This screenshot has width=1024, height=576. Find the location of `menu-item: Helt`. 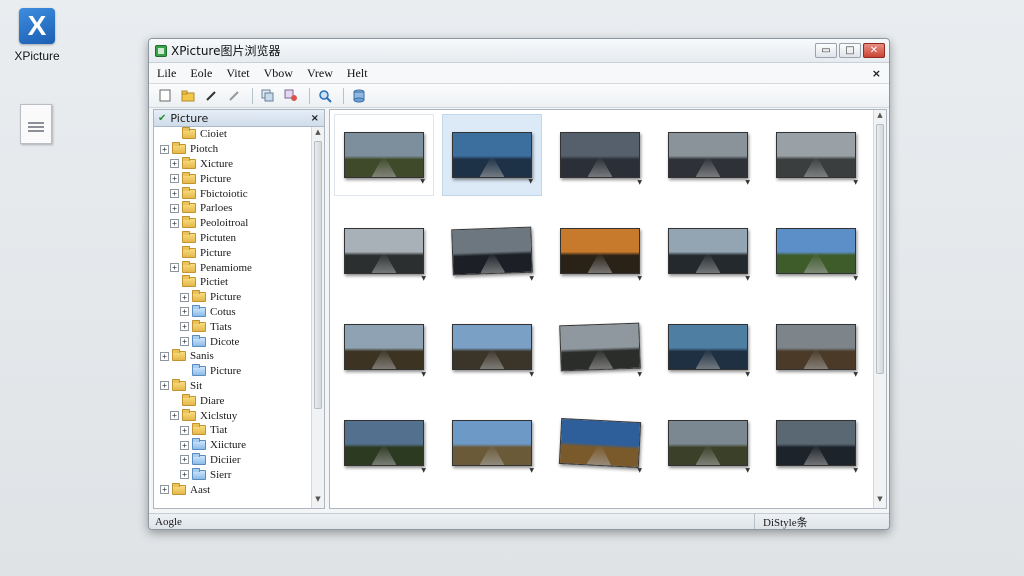

menu-item: Helt is located at coordinates (357, 73).